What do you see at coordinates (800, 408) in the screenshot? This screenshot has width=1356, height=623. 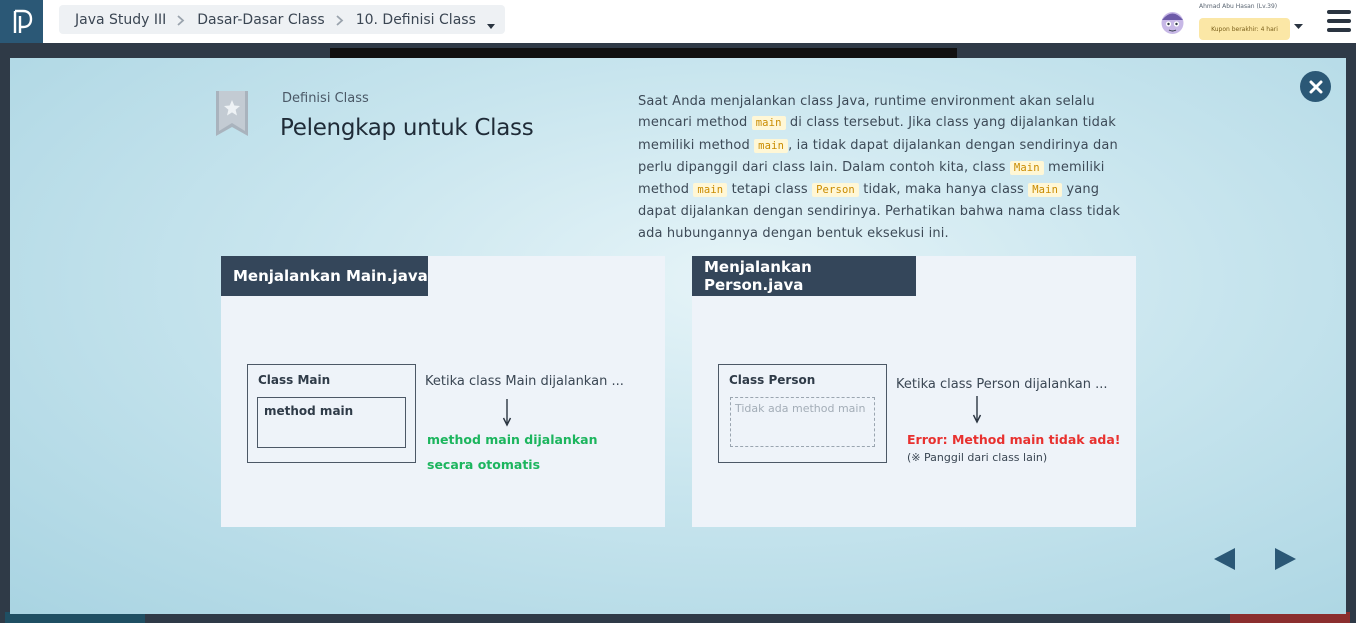 I see `empty-method-label: Tidak ada method main` at bounding box center [800, 408].